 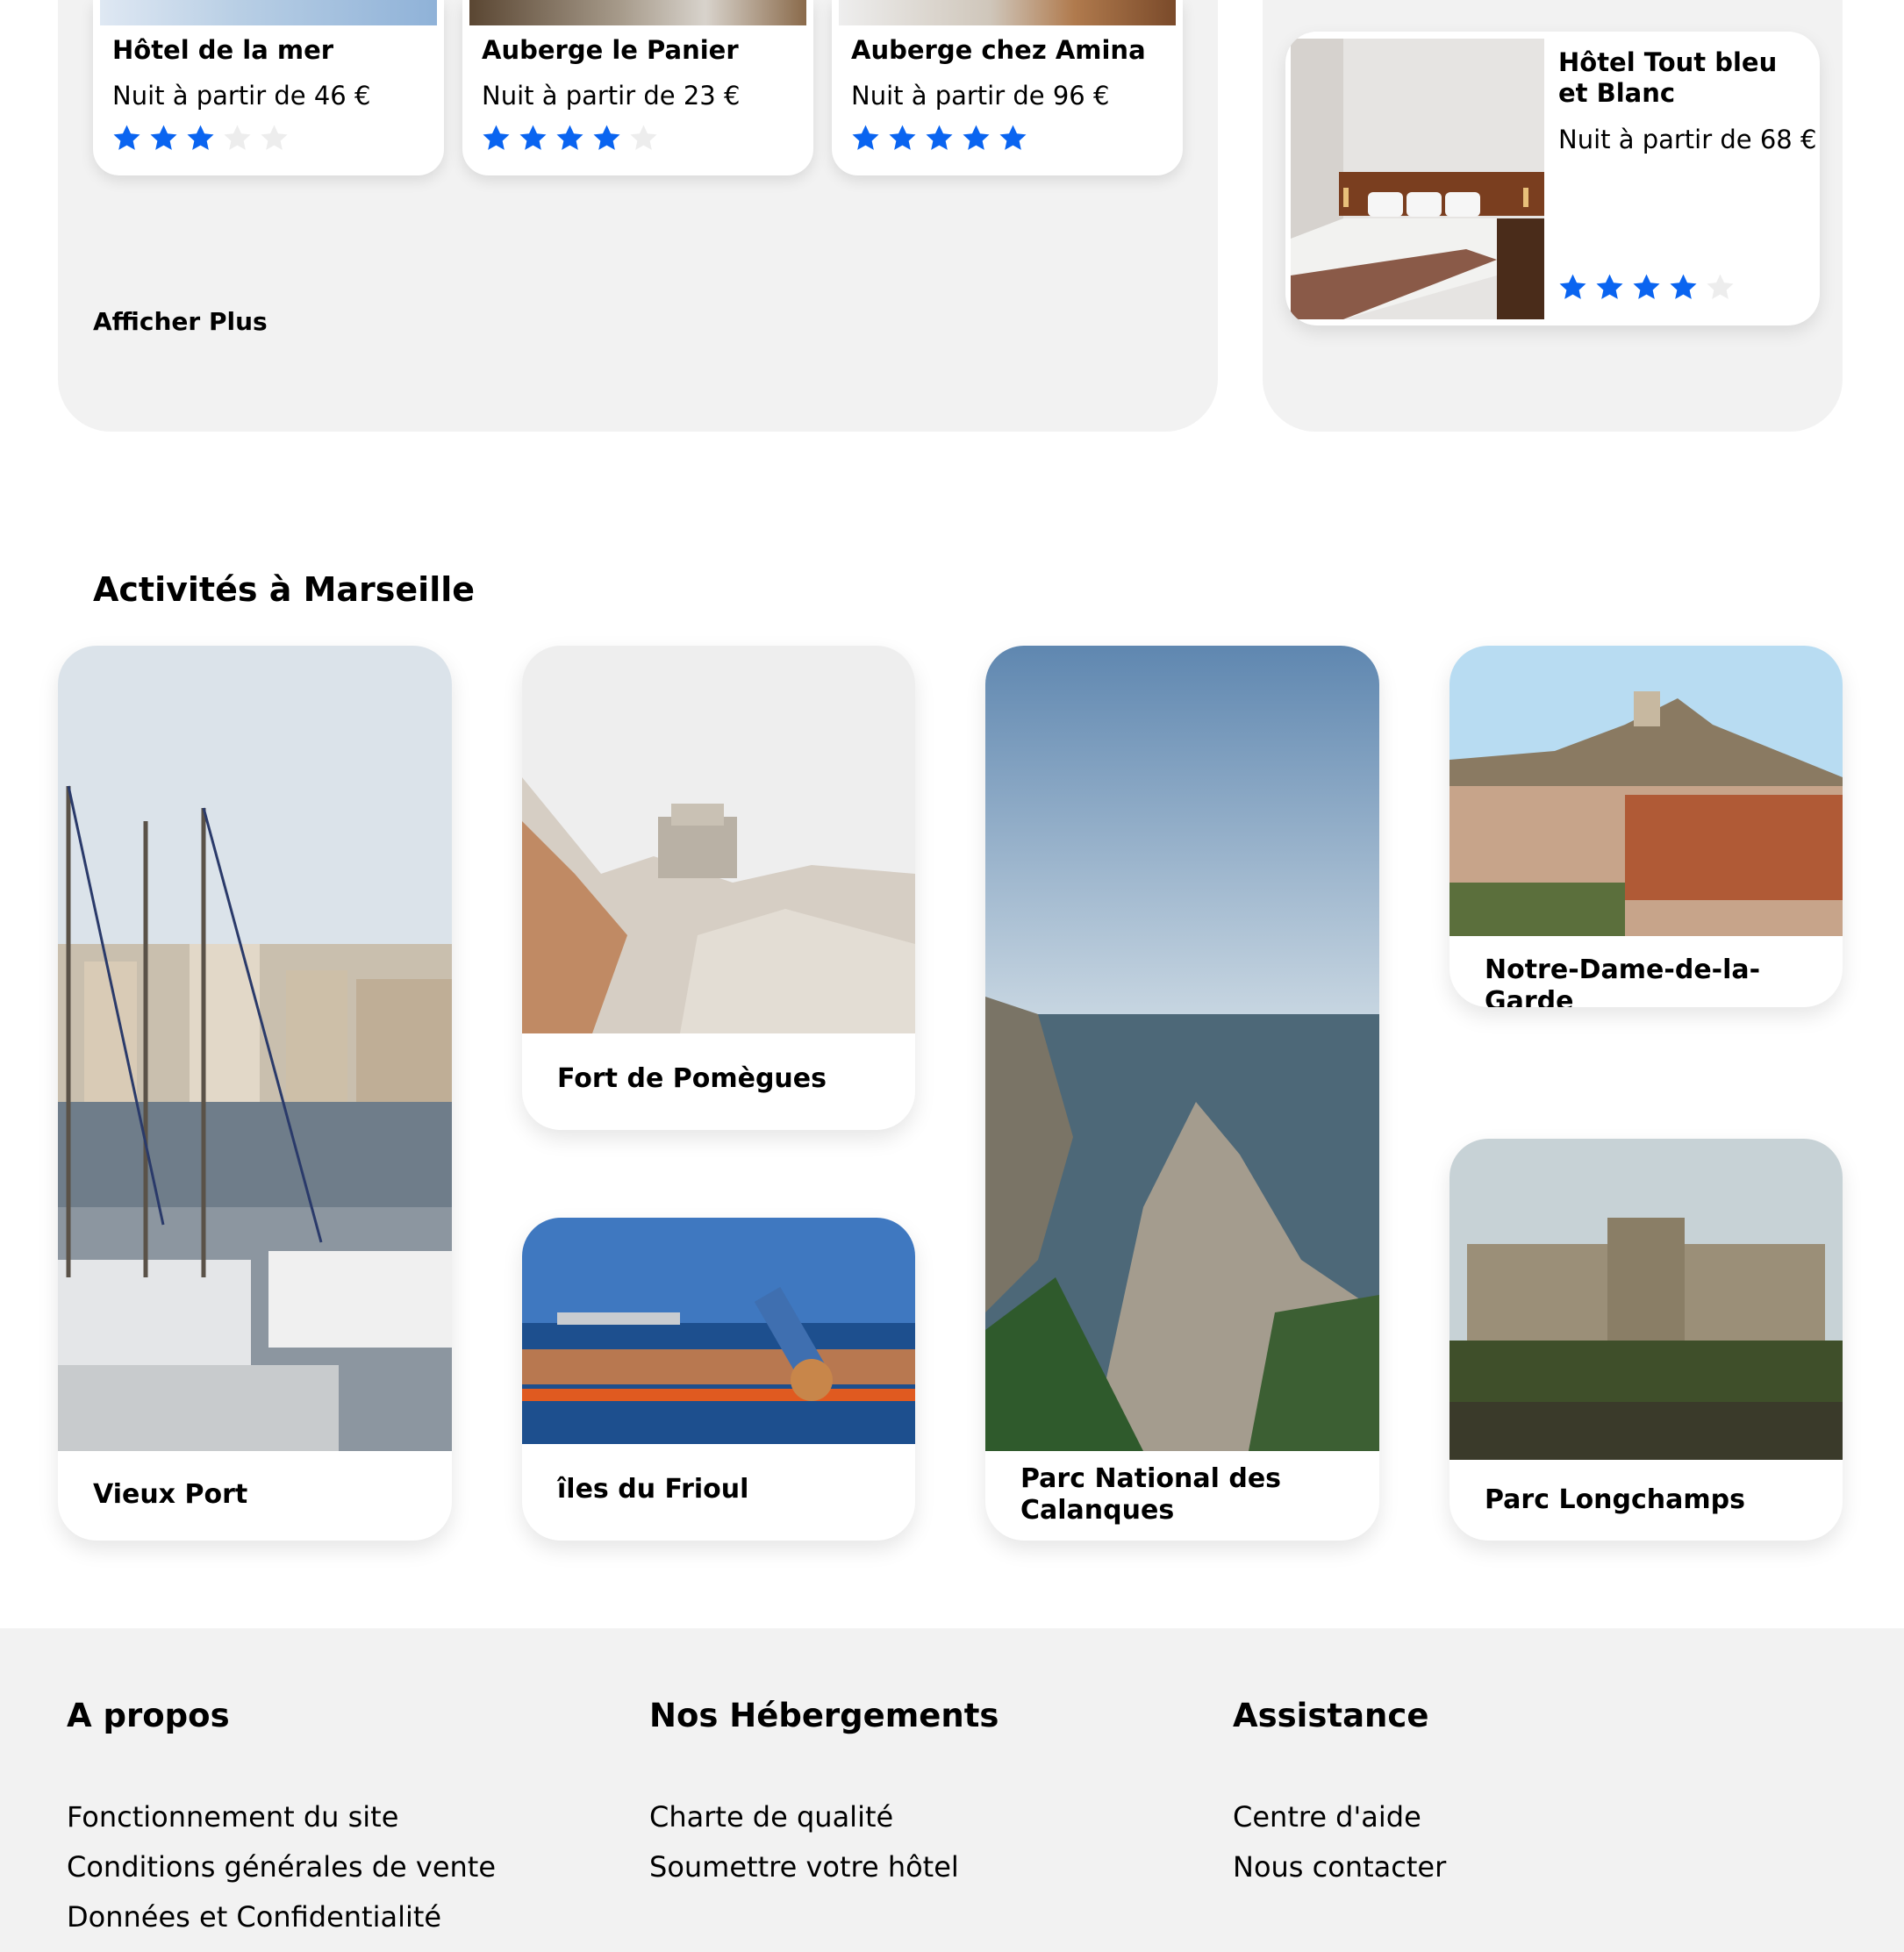 I want to click on activity-name: Parc National des Calanques, so click(x=1151, y=1494).